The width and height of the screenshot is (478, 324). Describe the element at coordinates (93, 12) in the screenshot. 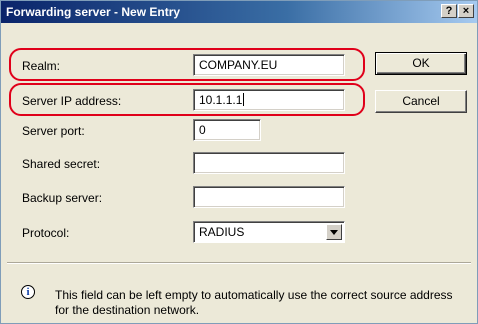

I see `window-title: Forwarding server - New Entry` at that location.